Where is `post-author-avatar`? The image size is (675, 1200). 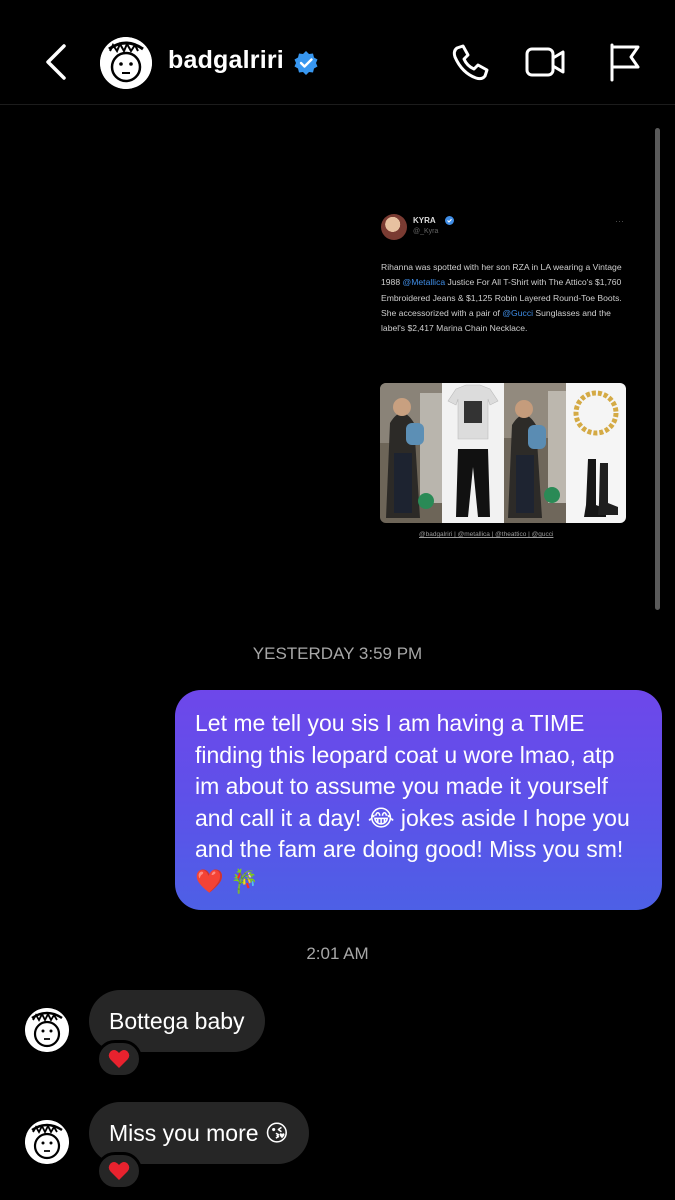 post-author-avatar is located at coordinates (394, 227).